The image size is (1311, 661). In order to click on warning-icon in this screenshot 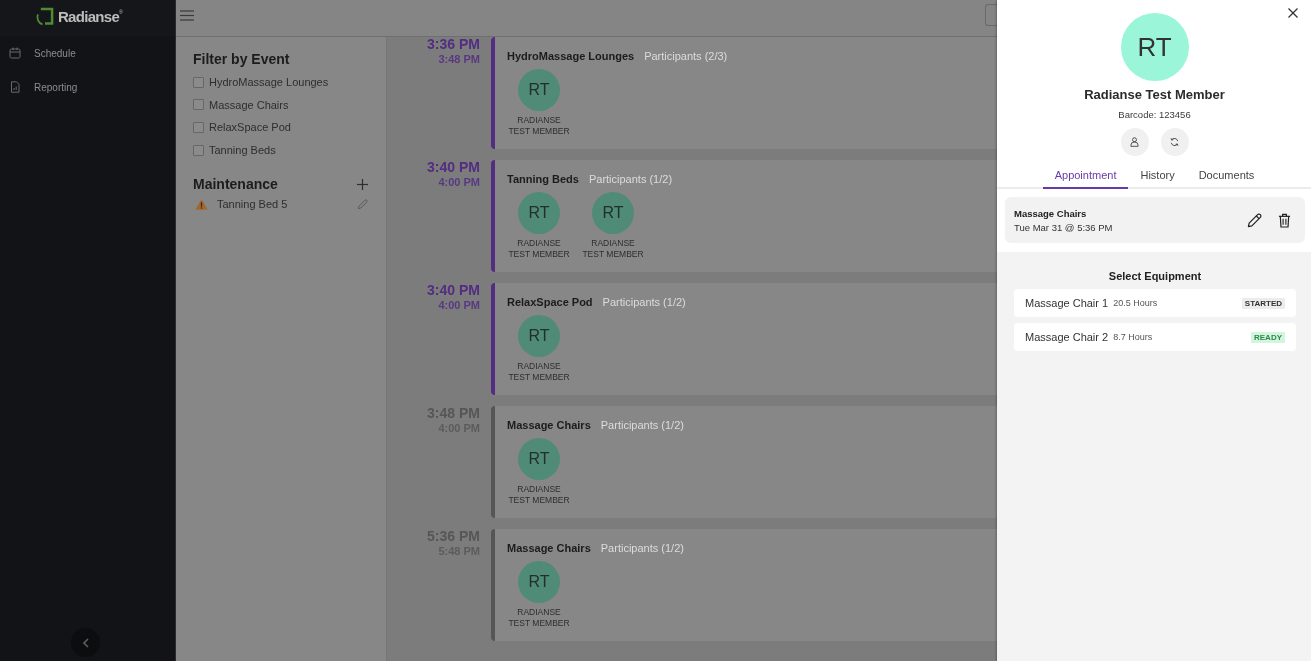, I will do `click(201, 204)`.